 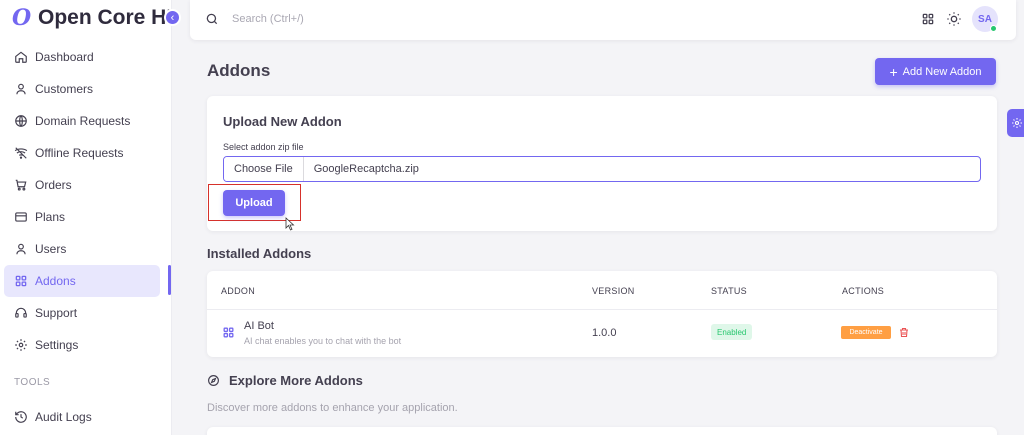 What do you see at coordinates (602, 431) in the screenshot?
I see `explore-addons-card` at bounding box center [602, 431].